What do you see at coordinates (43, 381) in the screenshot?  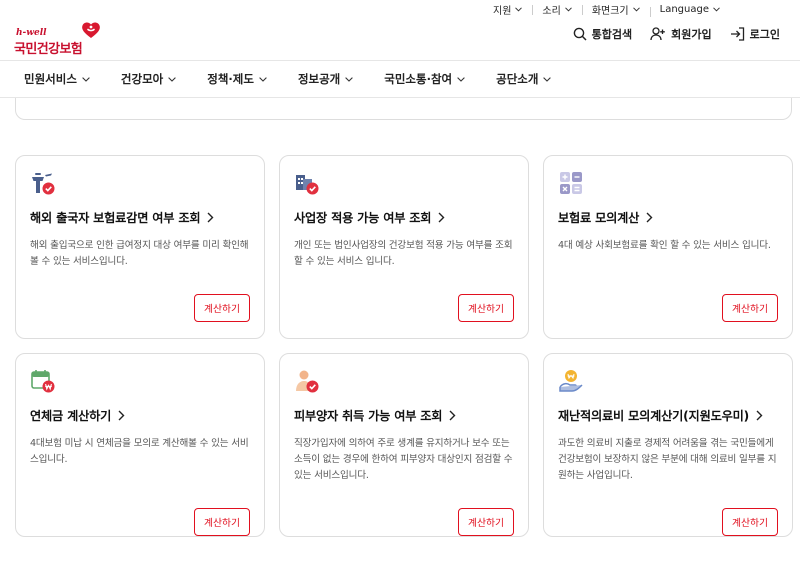 I see `calendar-won-icon` at bounding box center [43, 381].